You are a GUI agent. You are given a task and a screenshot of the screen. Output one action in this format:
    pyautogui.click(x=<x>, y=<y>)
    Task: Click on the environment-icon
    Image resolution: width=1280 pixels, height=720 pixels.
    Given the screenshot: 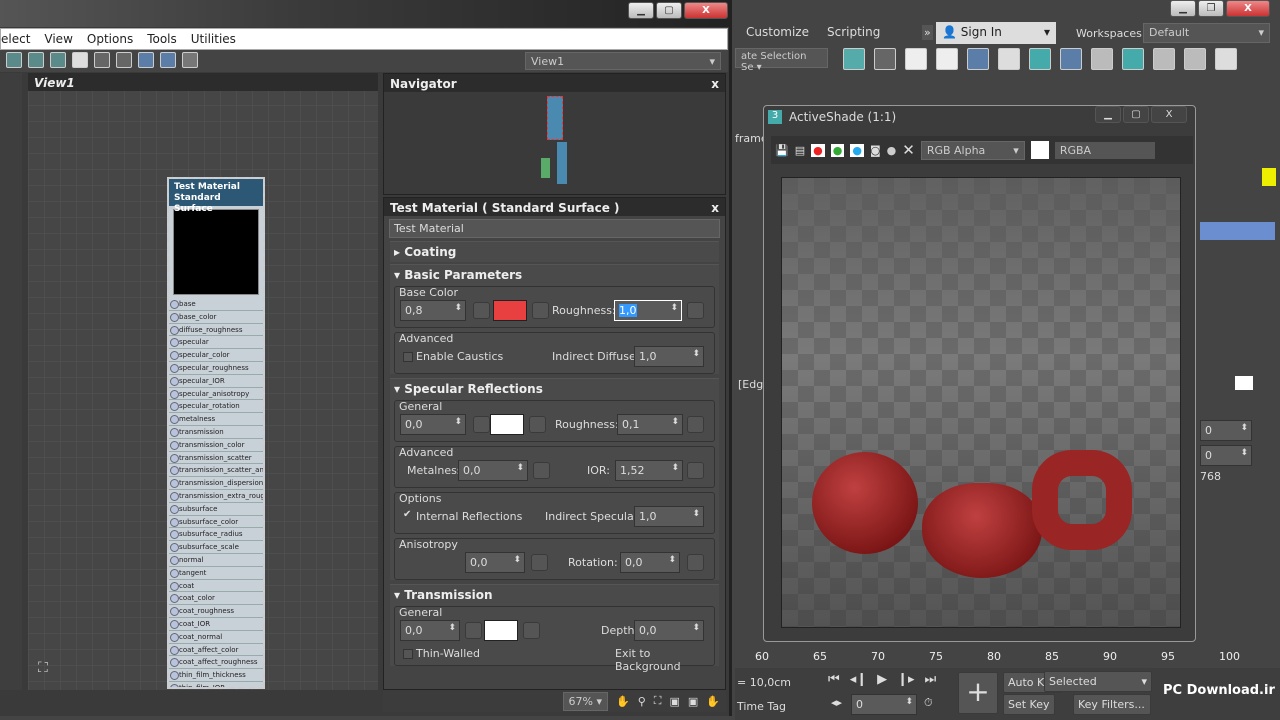 What is the action you would take?
    pyautogui.click(x=1226, y=59)
    